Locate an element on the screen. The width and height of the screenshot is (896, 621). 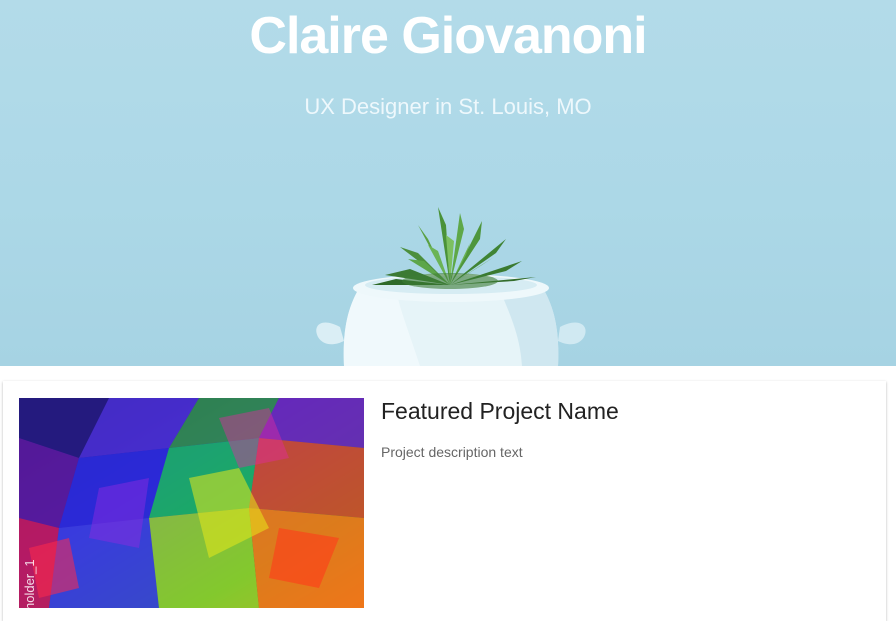
project-name: Featured Project Name is located at coordinates (500, 411).